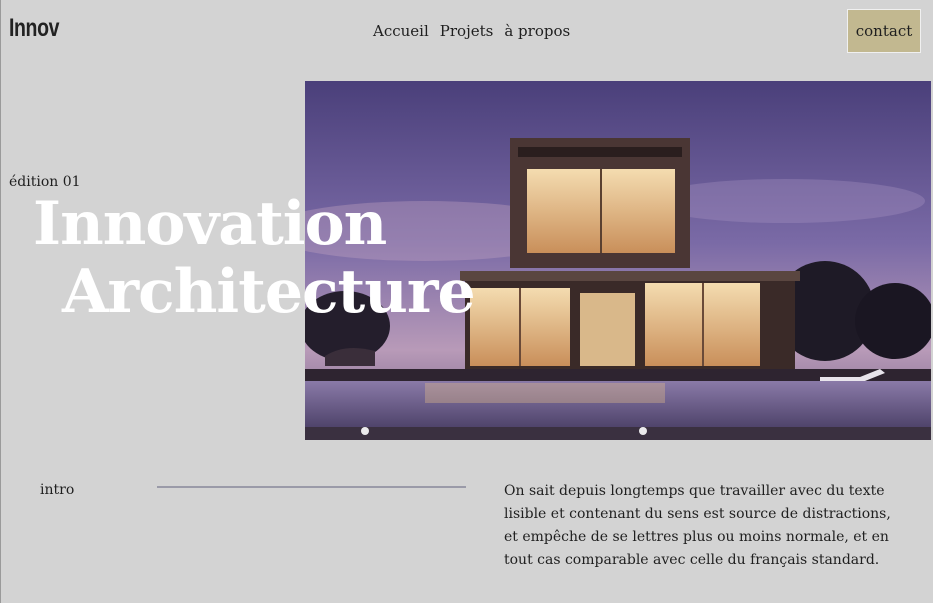 The height and width of the screenshot is (603, 933). What do you see at coordinates (34, 28) in the screenshot?
I see `site-logo: Innov` at bounding box center [34, 28].